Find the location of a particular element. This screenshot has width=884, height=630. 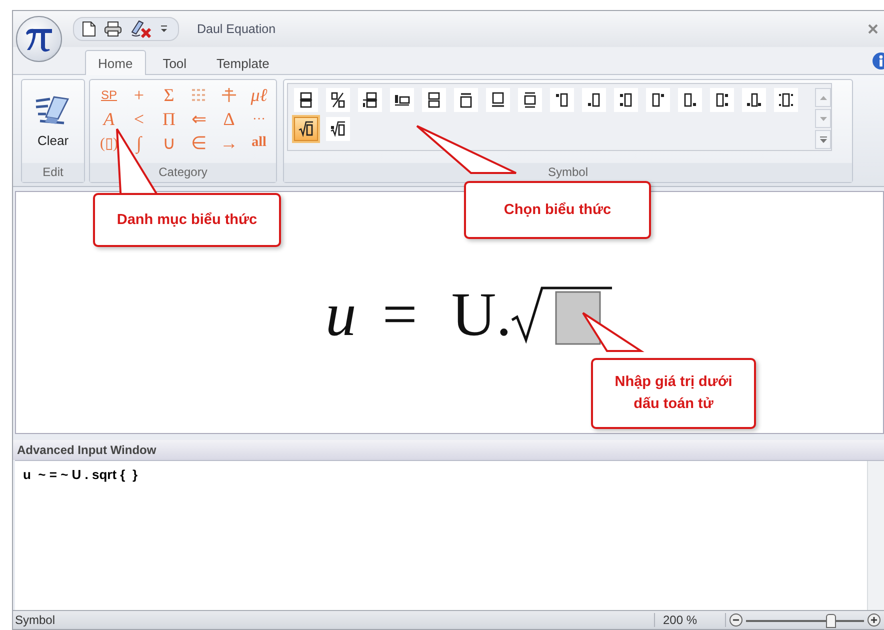

more-icon is located at coordinates (823, 140).